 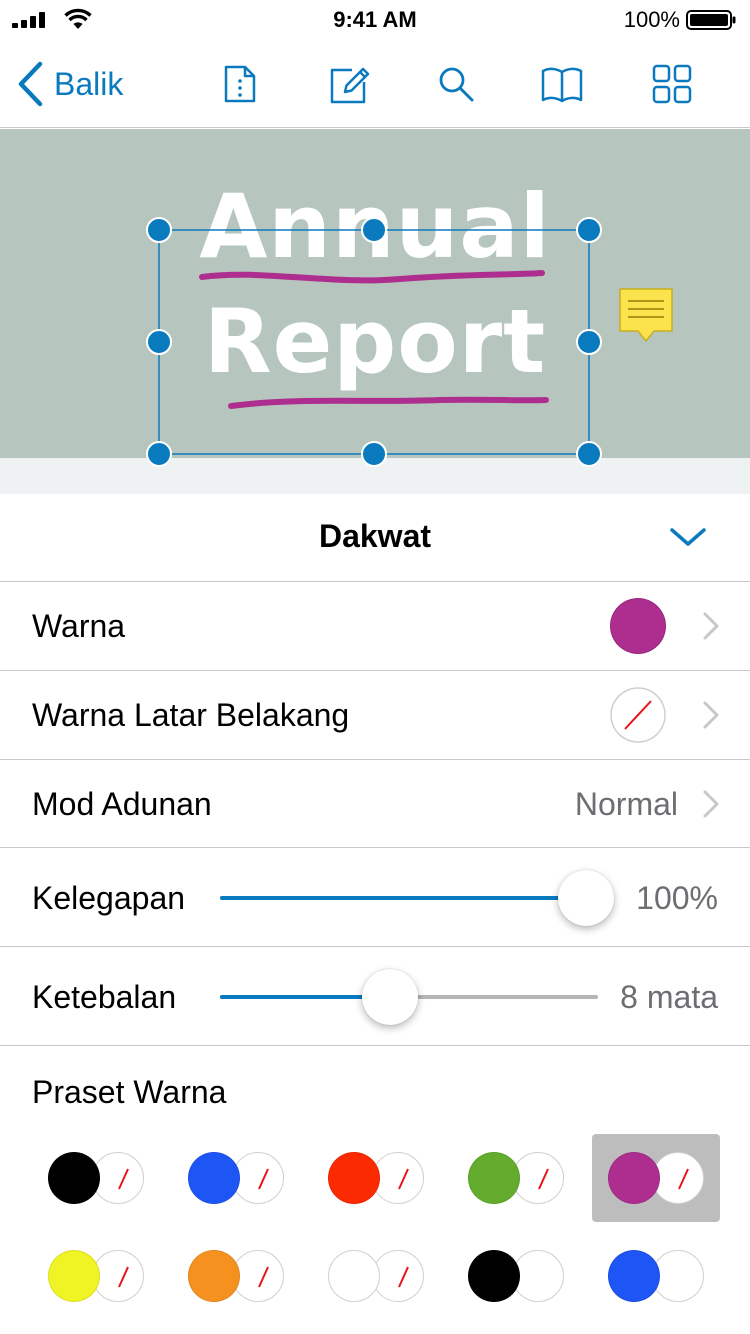 What do you see at coordinates (677, 898) in the screenshot?
I see `opacity-value: 100%` at bounding box center [677, 898].